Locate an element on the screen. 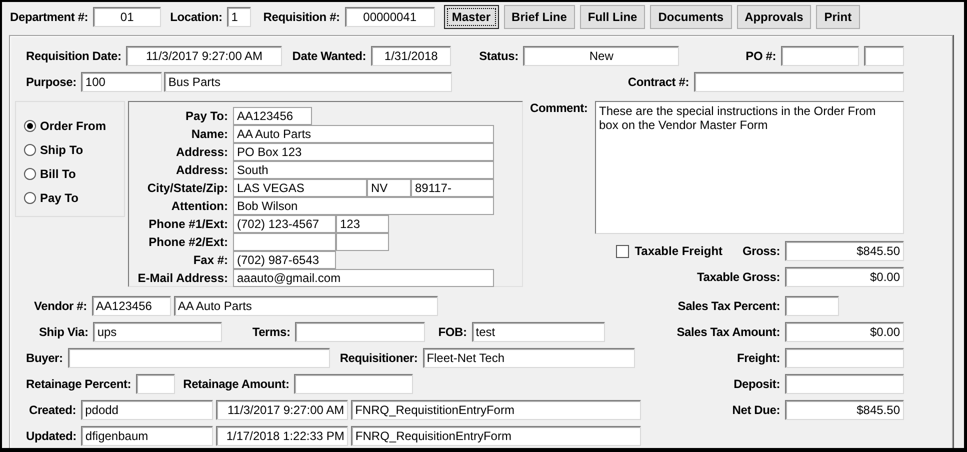 This screenshot has height=452, width=967. text-field: 1 is located at coordinates (239, 17).